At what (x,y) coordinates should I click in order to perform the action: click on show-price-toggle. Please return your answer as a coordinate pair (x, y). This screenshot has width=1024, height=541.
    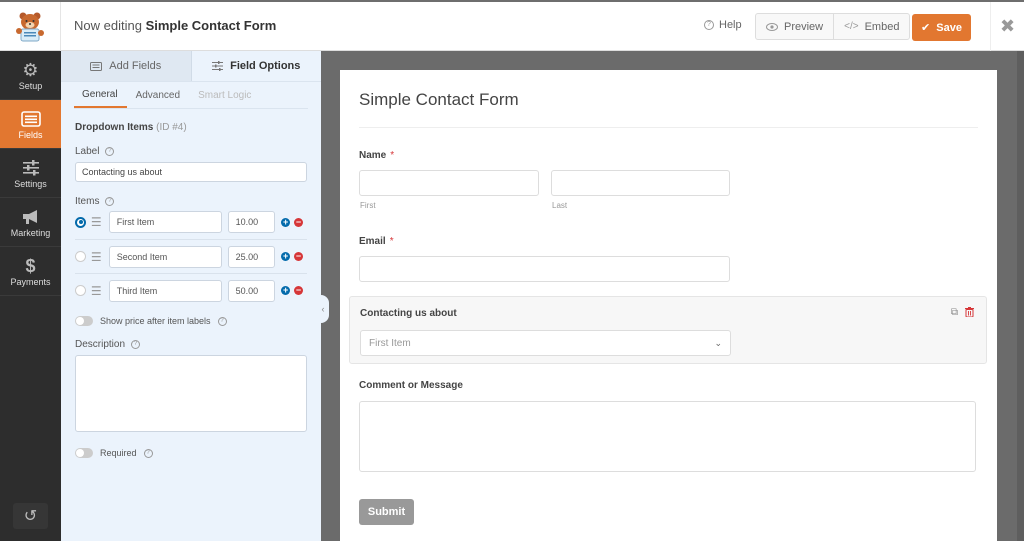
    Looking at the image, I should click on (84, 321).